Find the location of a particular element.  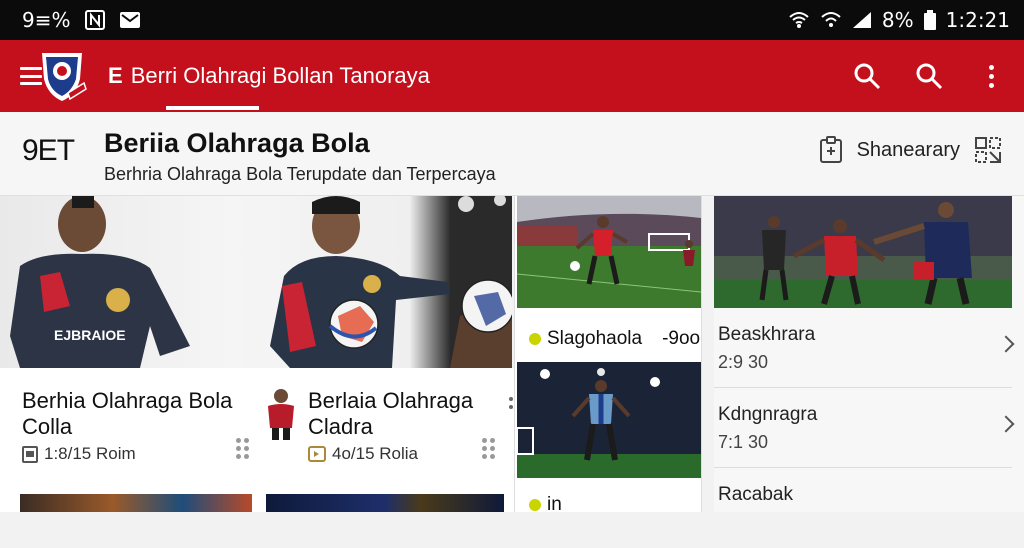

middle-item-label: in is located at coordinates (545, 505).